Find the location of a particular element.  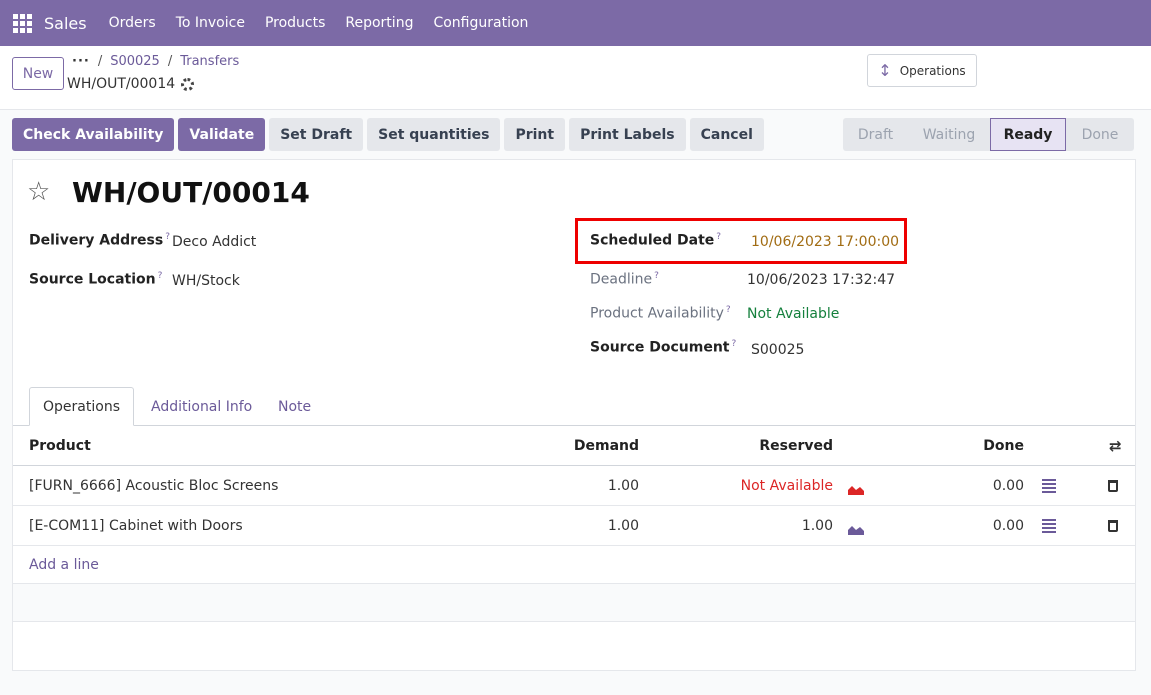

breadcrumb-more-icon: ··· is located at coordinates (81, 61).